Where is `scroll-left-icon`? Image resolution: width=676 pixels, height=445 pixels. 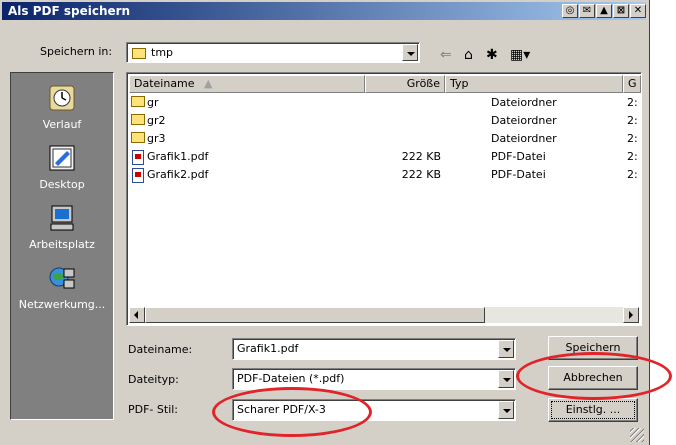
scroll-left-icon is located at coordinates (137, 315).